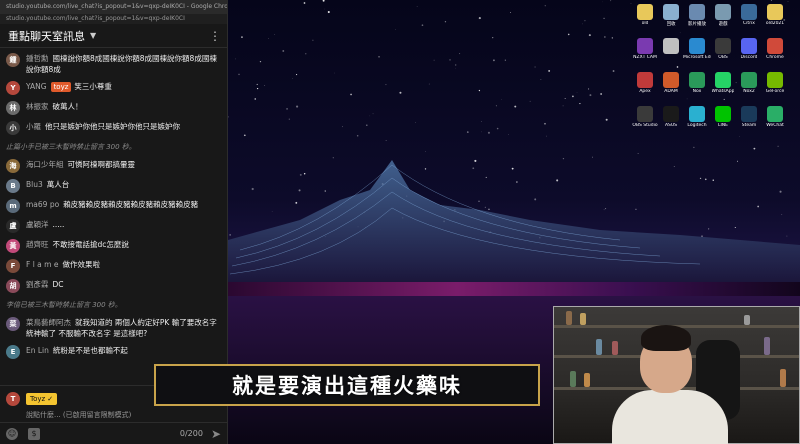 The image size is (800, 444). Describe the element at coordinates (93, 35) in the screenshot. I see `chevron-down-icon: ▼` at that location.